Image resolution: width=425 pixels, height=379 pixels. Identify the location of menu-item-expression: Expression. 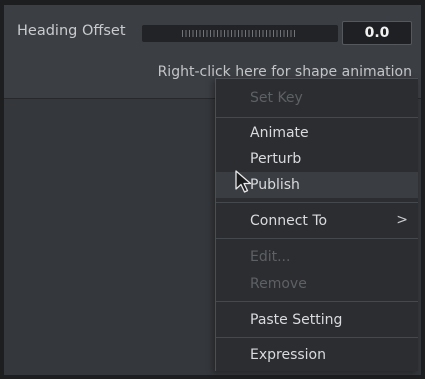
(317, 355).